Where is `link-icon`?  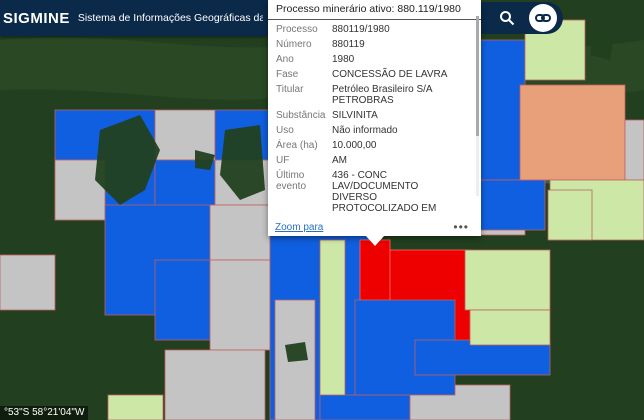
link-icon is located at coordinates (543, 18).